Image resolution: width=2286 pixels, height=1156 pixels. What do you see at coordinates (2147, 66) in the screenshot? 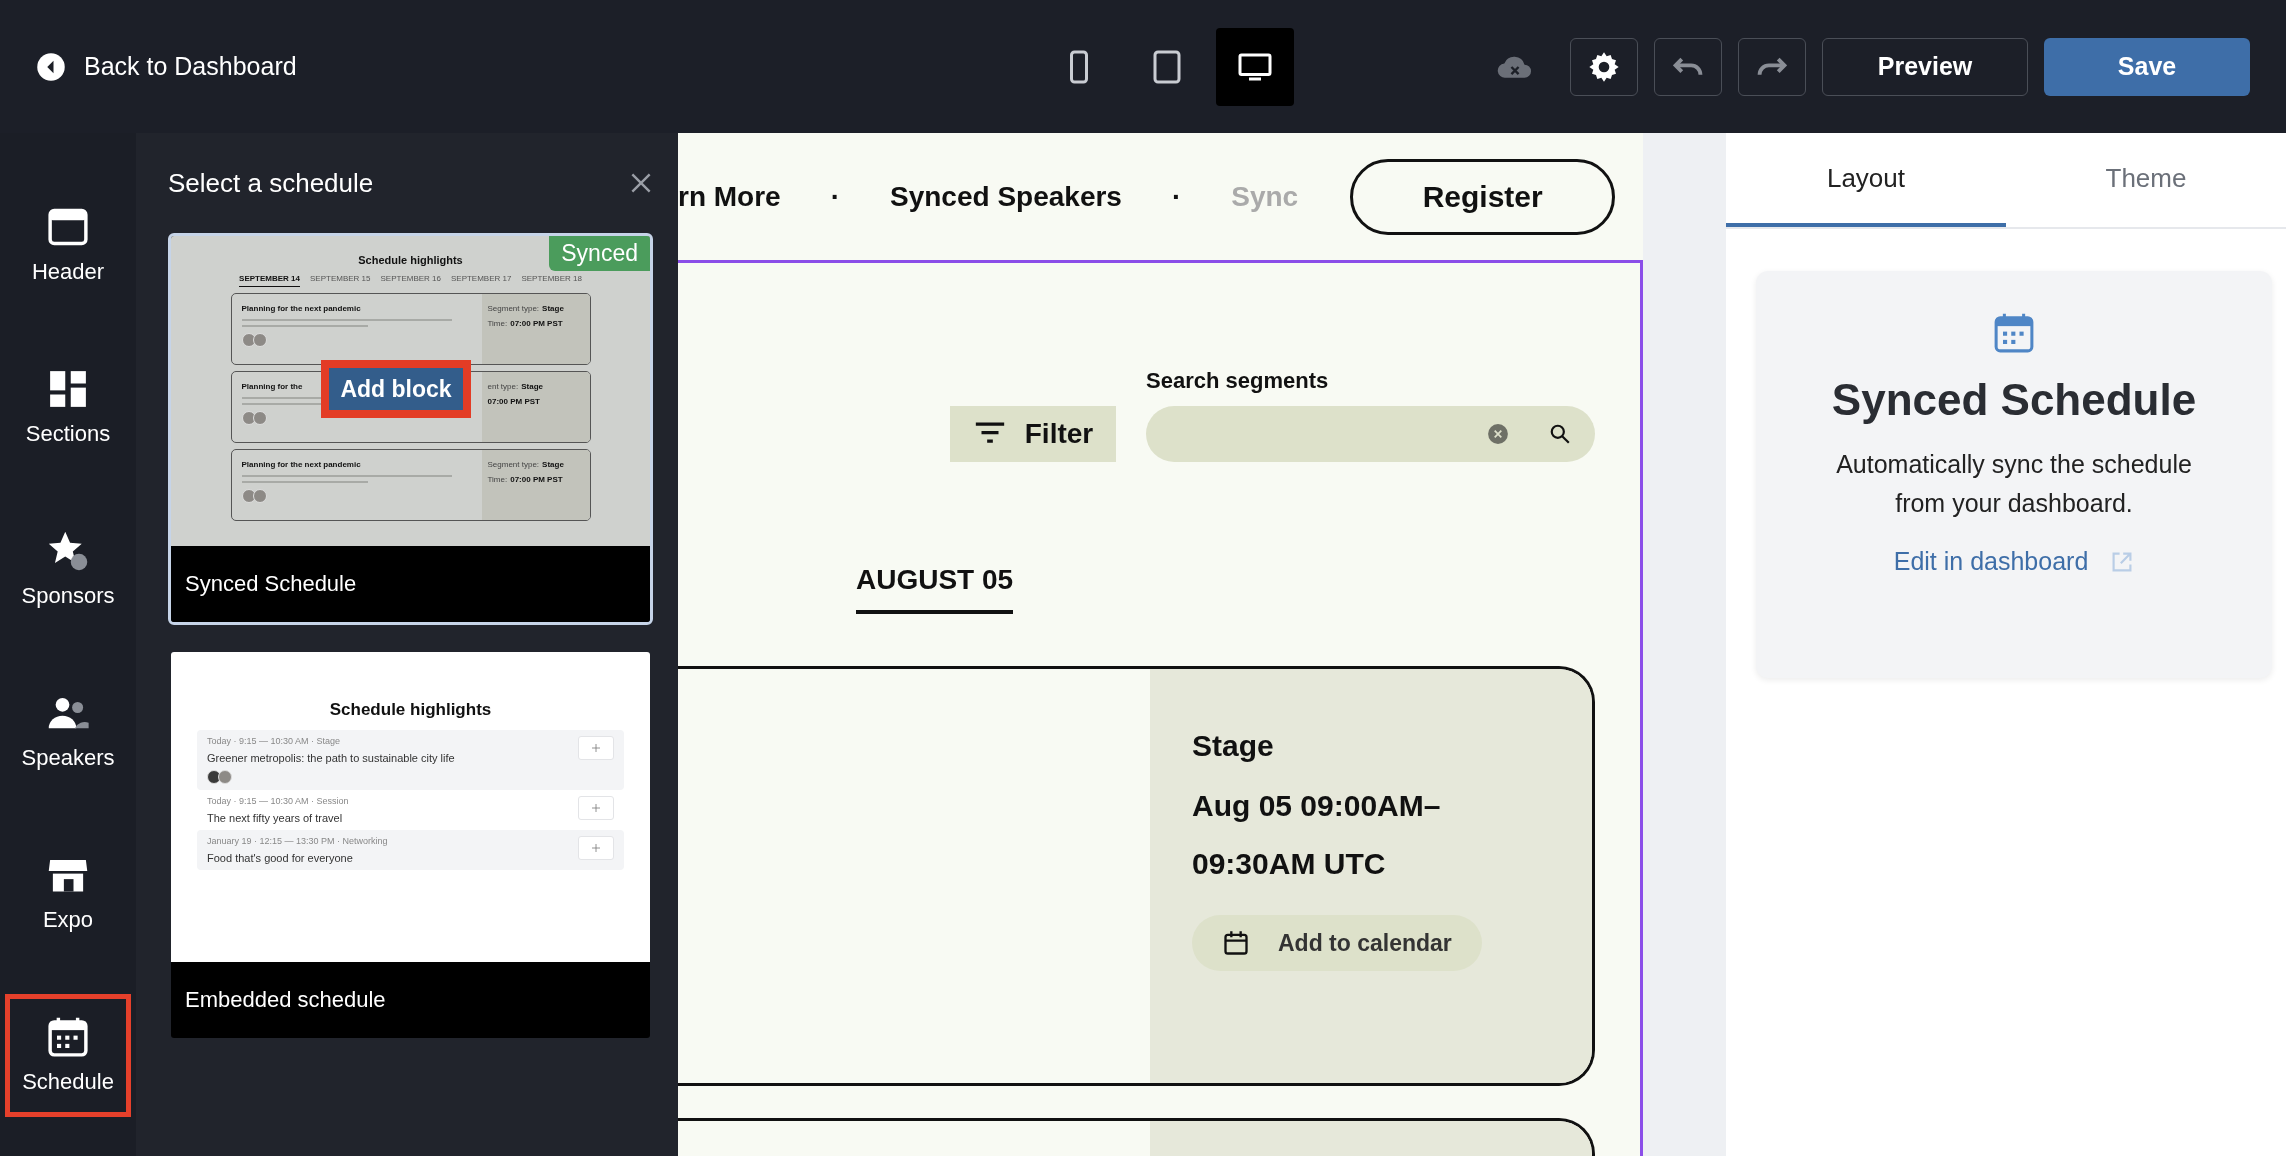
I see `save-button: Save` at bounding box center [2147, 66].